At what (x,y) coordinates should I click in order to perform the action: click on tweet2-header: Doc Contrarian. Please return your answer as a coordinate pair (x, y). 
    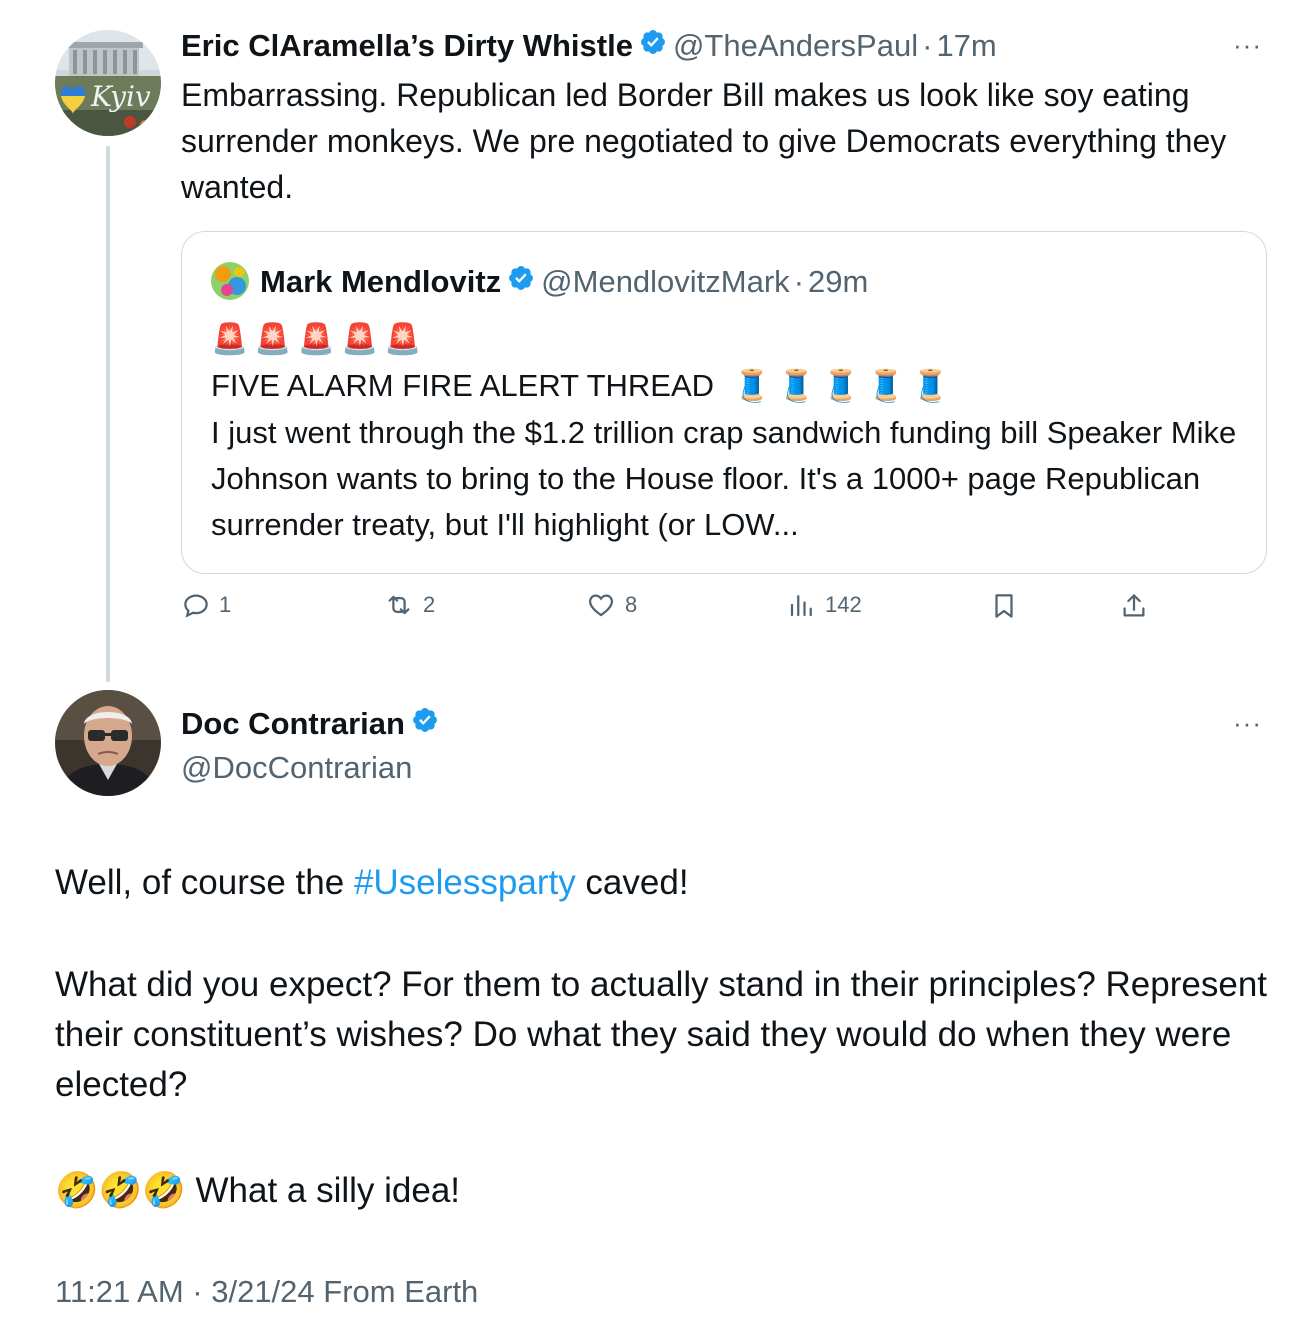
    Looking at the image, I should click on (313, 724).